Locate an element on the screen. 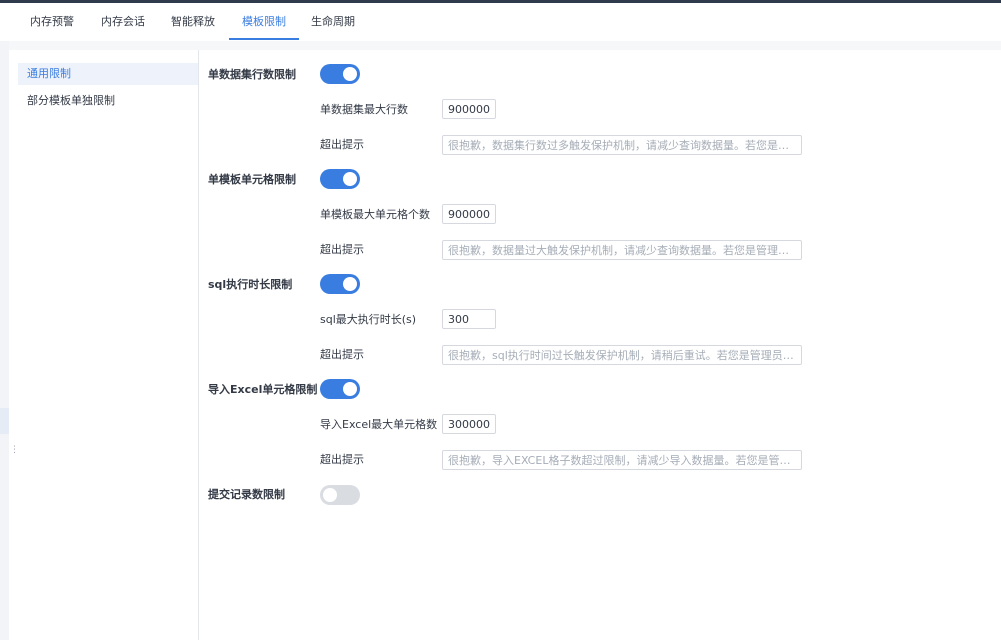  label-max-dataset-rows: 单数据集最大行数 is located at coordinates (364, 109).